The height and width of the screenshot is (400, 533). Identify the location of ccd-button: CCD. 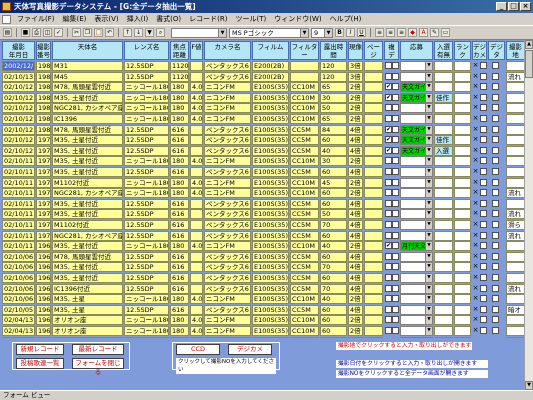
(198, 349).